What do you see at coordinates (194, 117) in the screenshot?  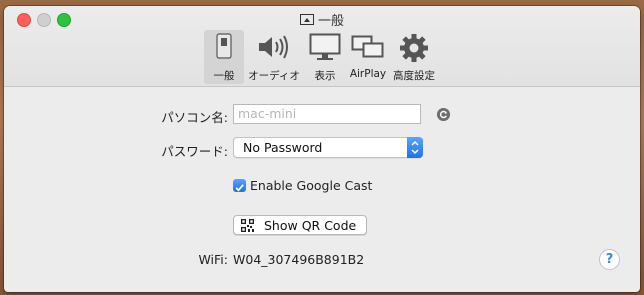 I see `computer-name-label: パソコン名:` at bounding box center [194, 117].